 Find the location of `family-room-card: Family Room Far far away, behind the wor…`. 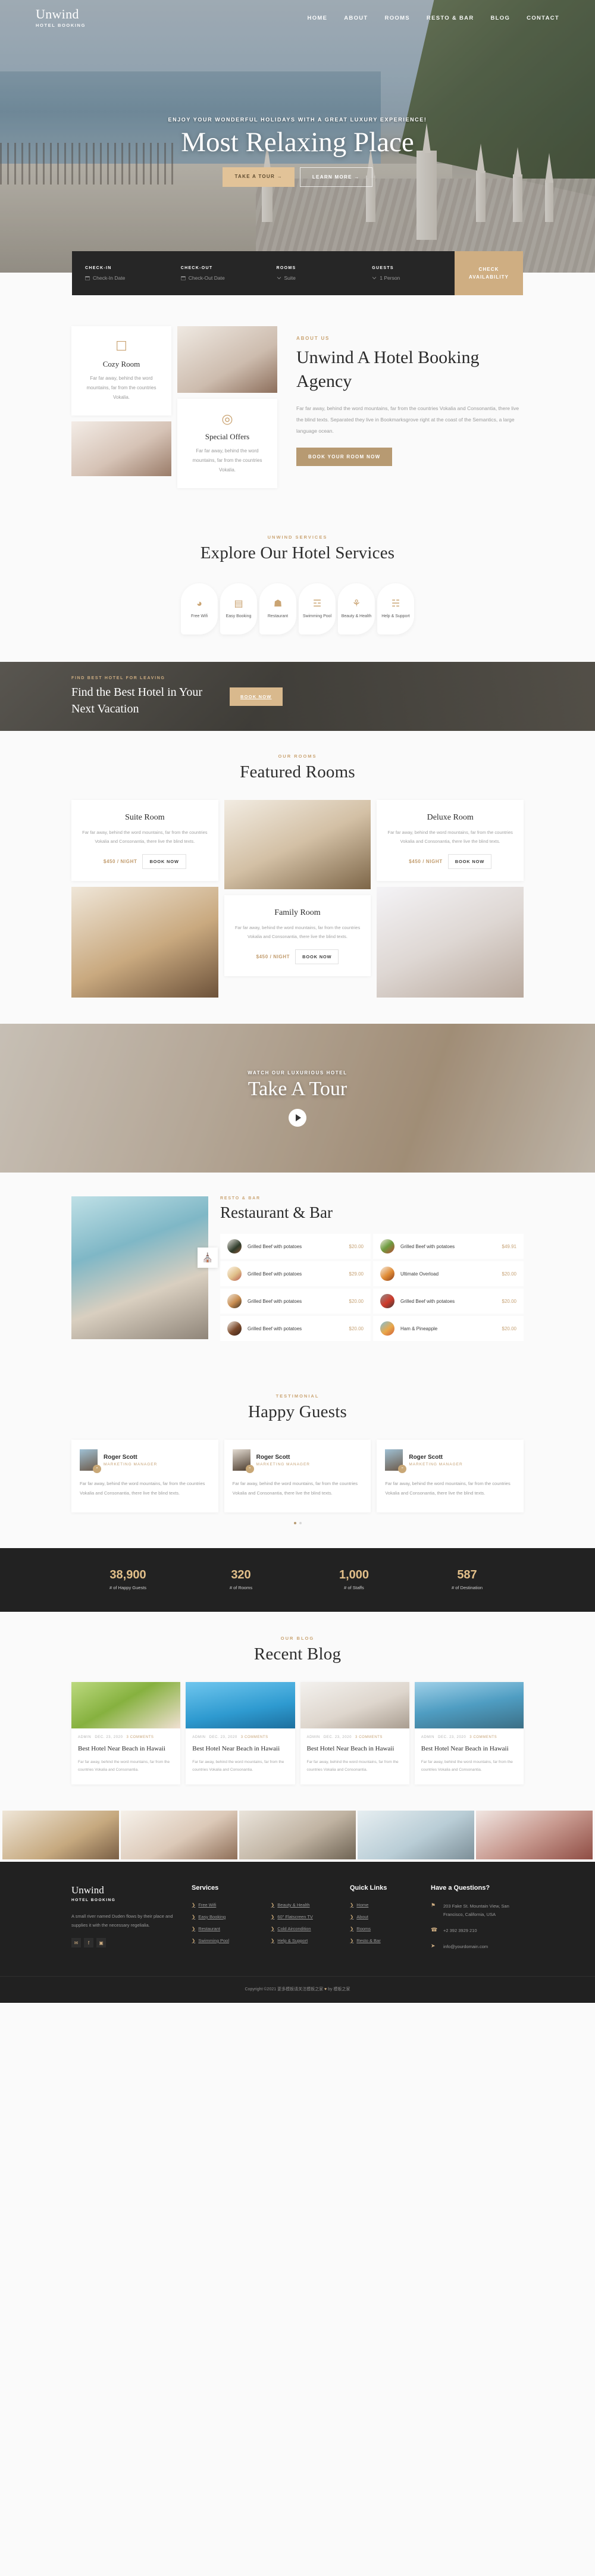

family-room-card: Family Room Far far away, behind the wor… is located at coordinates (297, 935).